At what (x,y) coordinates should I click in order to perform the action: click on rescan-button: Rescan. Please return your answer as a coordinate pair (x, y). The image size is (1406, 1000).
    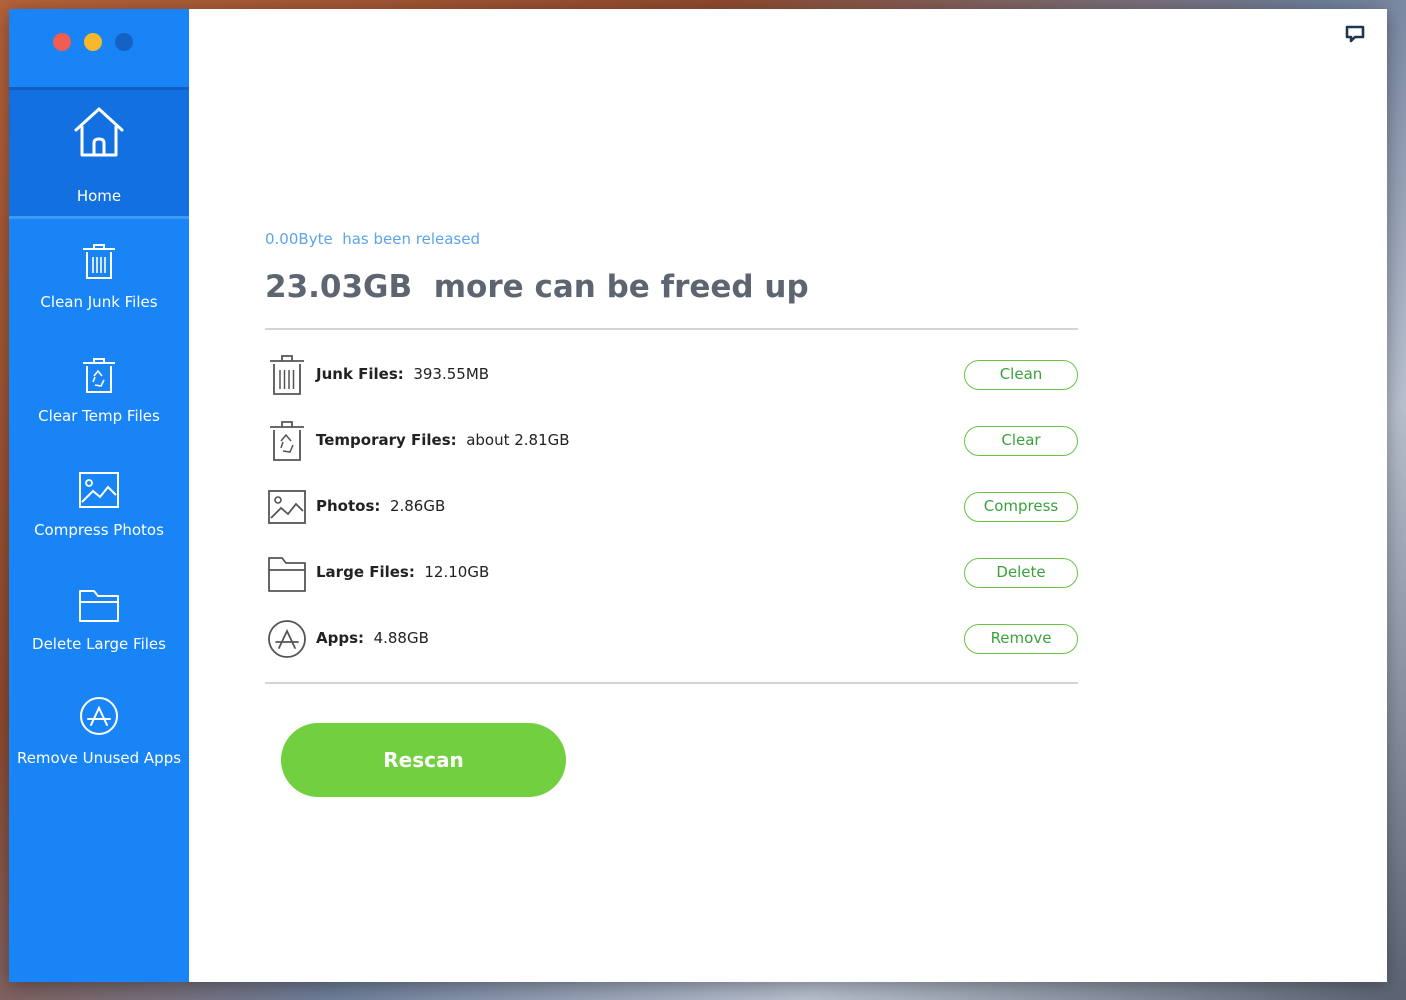
    Looking at the image, I should click on (423, 760).